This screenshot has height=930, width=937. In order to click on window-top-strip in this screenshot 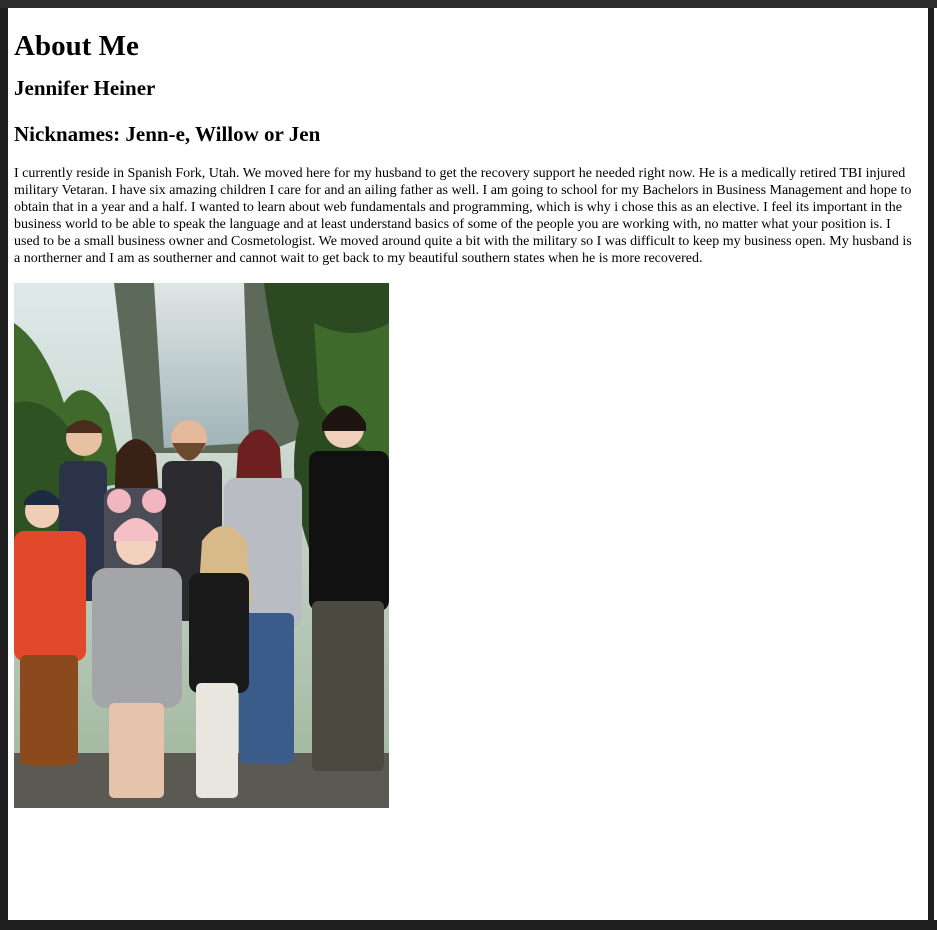, I will do `click(468, 4)`.